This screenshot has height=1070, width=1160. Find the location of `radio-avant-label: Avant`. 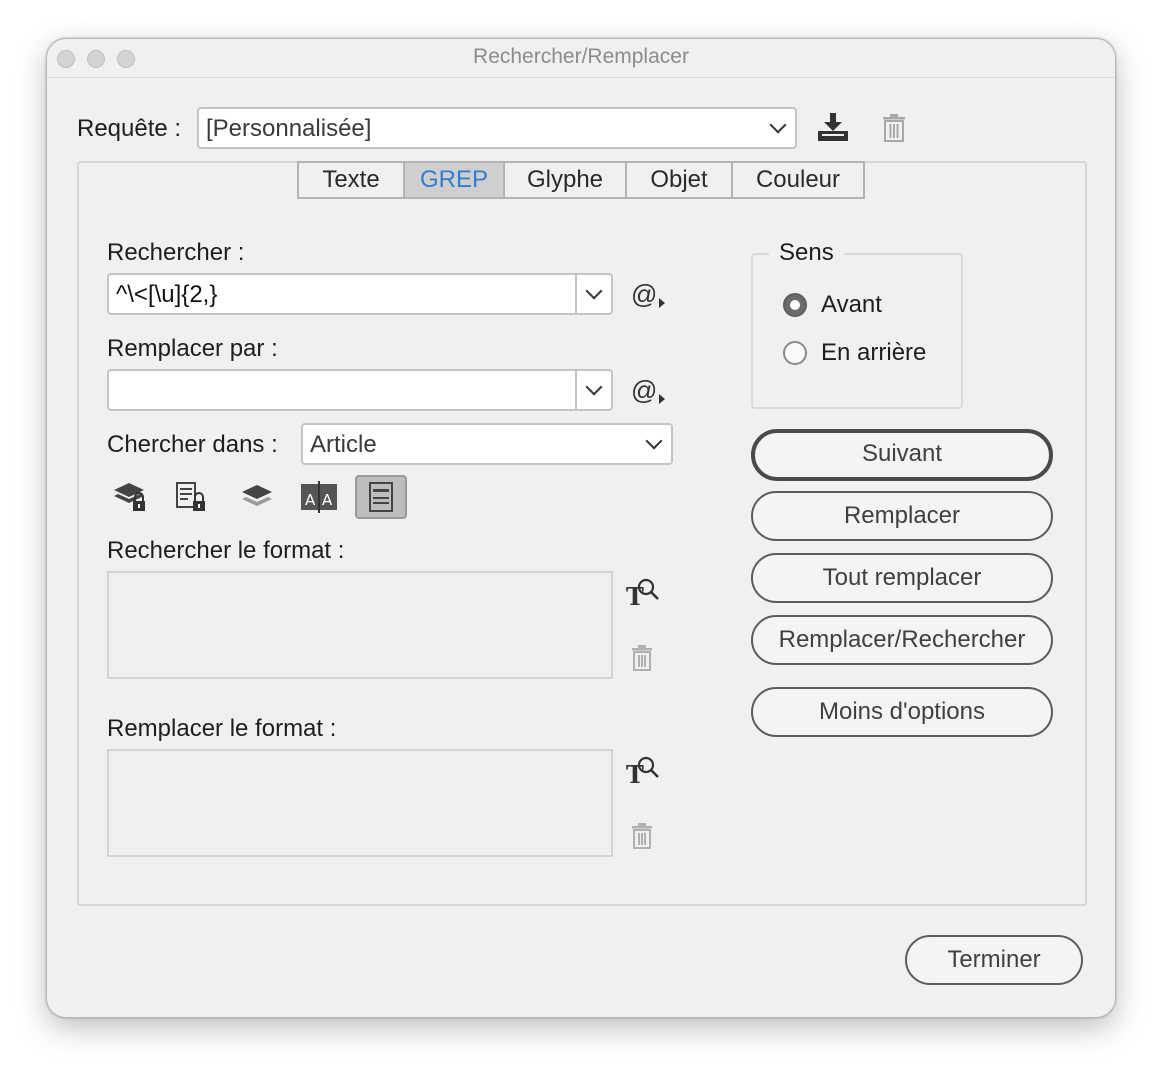

radio-avant-label: Avant is located at coordinates (851, 305).